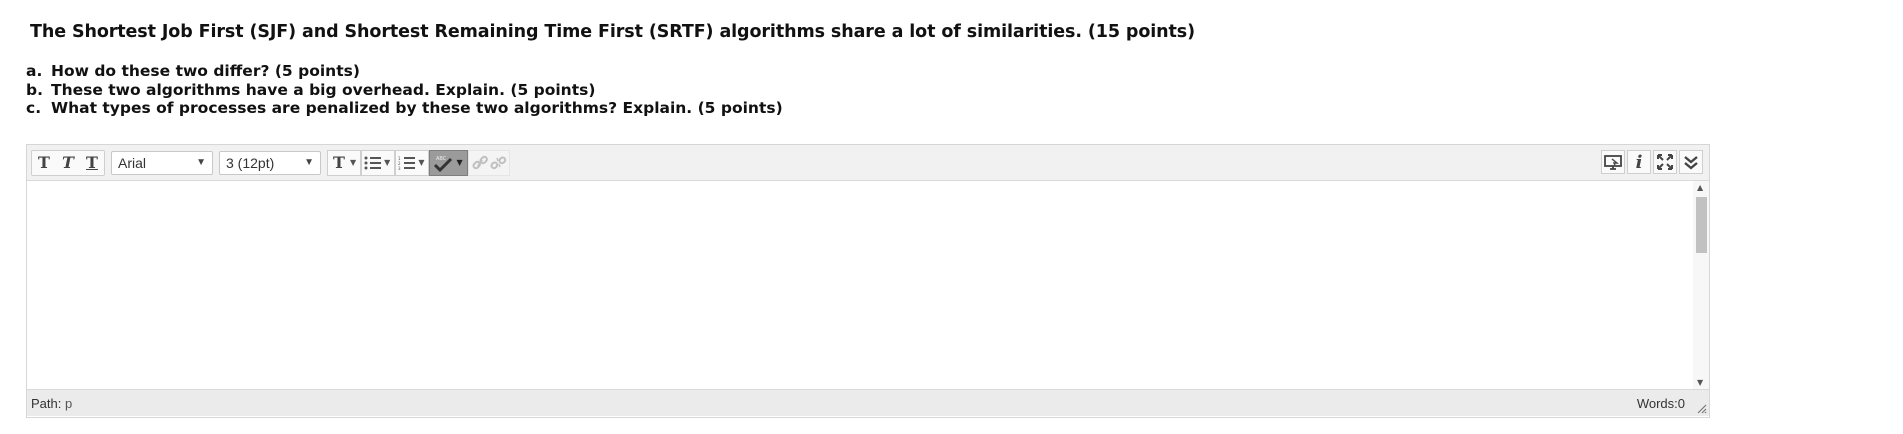 This screenshot has height=434, width=1903. What do you see at coordinates (404, 71) in the screenshot?
I see `list-item: a. How do these two differ? (5 points)` at bounding box center [404, 71].